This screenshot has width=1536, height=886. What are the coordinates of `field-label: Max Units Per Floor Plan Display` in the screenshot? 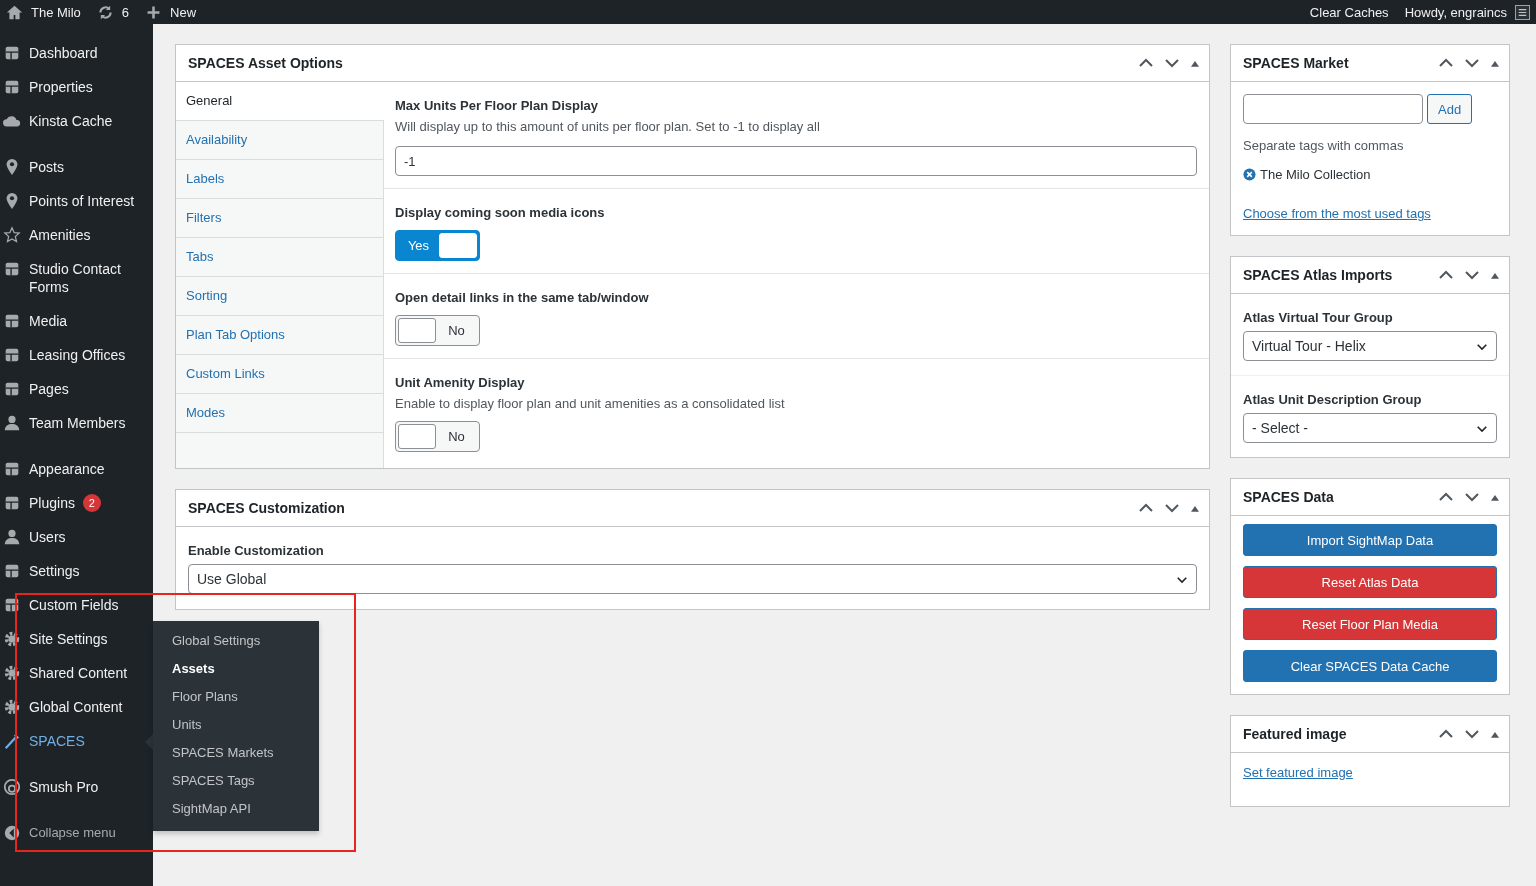 It's located at (497, 105).